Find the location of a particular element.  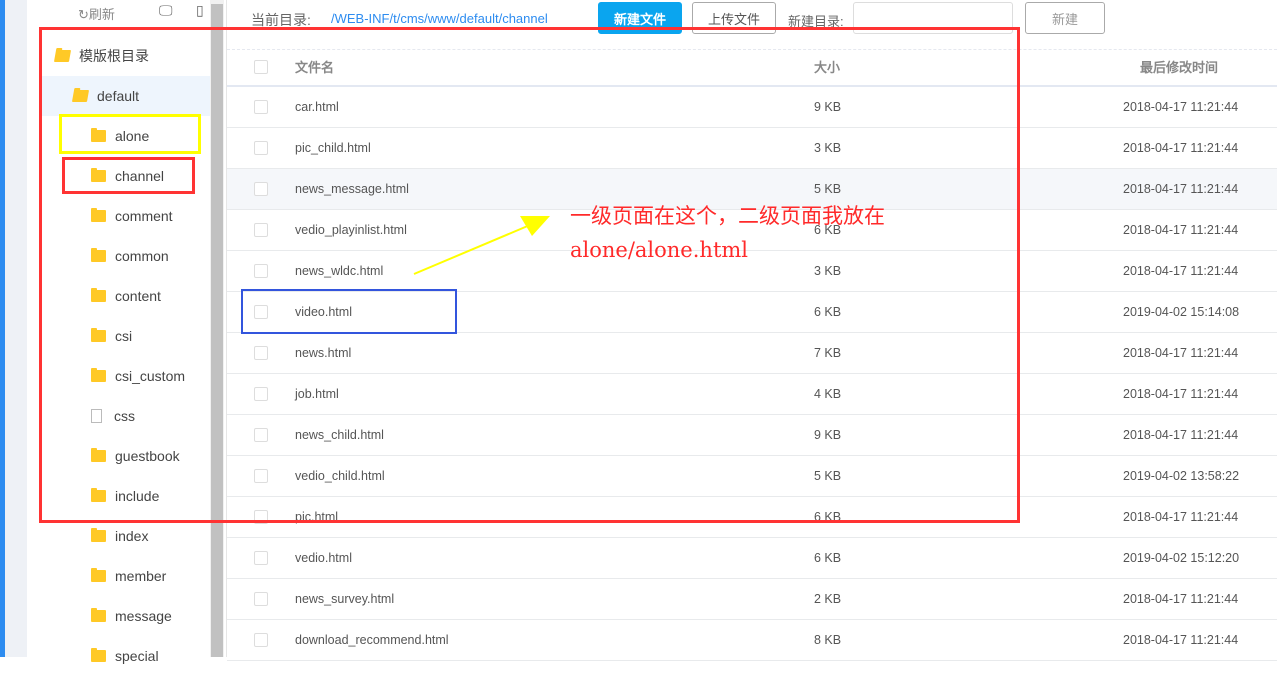

table-row: job.html 4 KB 2018-04-17 11:21:44 is located at coordinates (752, 394).